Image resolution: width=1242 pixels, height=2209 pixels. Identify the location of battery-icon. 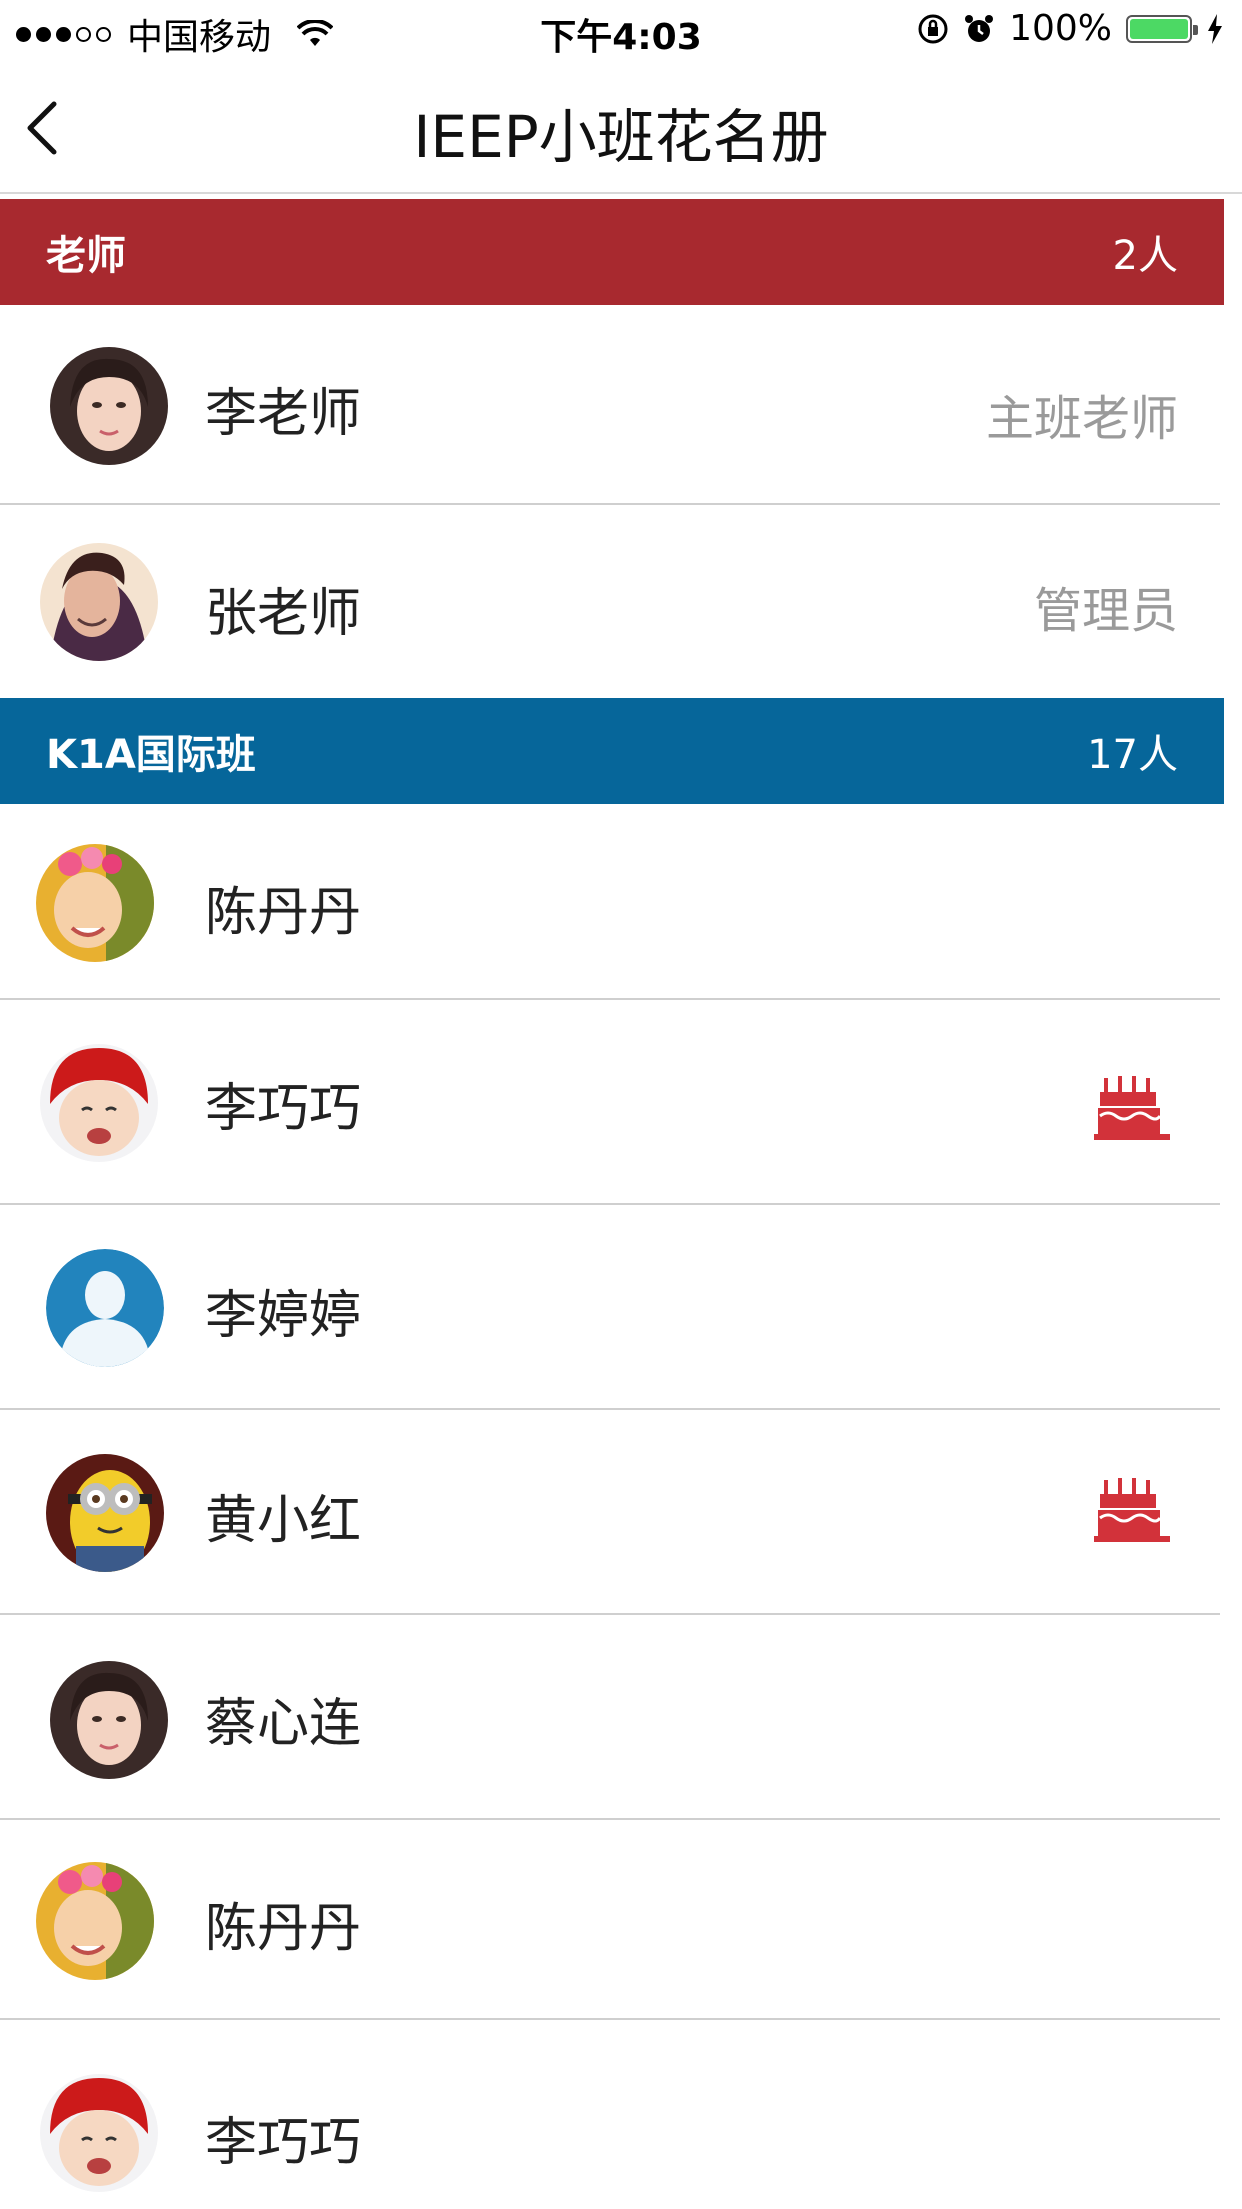
(1162, 28).